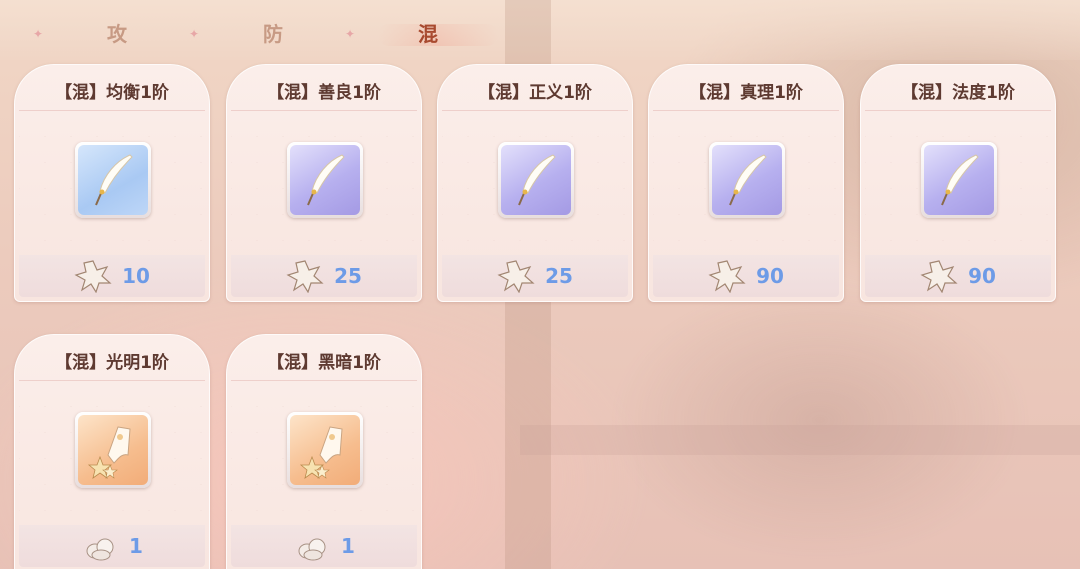 Image resolution: width=1080 pixels, height=569 pixels. Describe the element at coordinates (324, 363) in the screenshot. I see `card-title: 【混】黑暗1阶` at that location.